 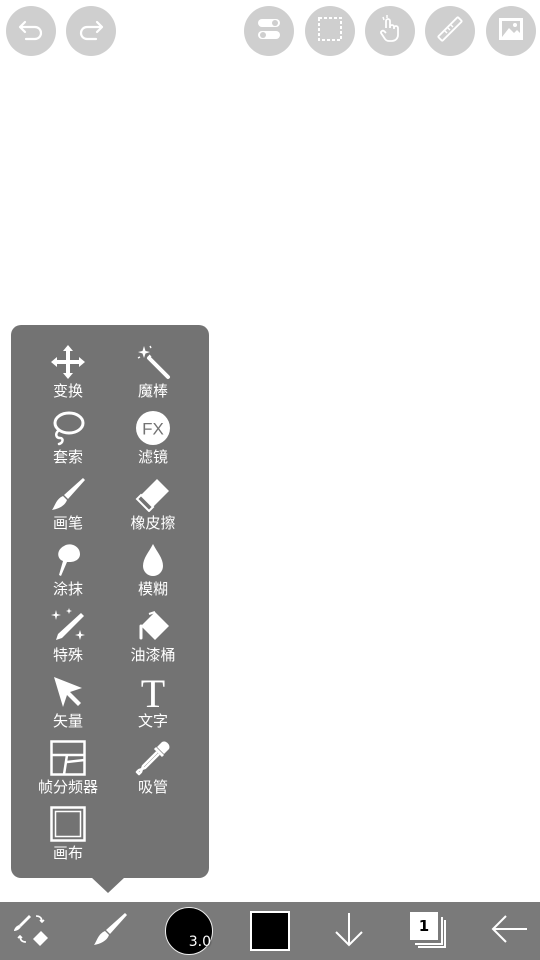 I want to click on ruler-icon, so click(x=450, y=31).